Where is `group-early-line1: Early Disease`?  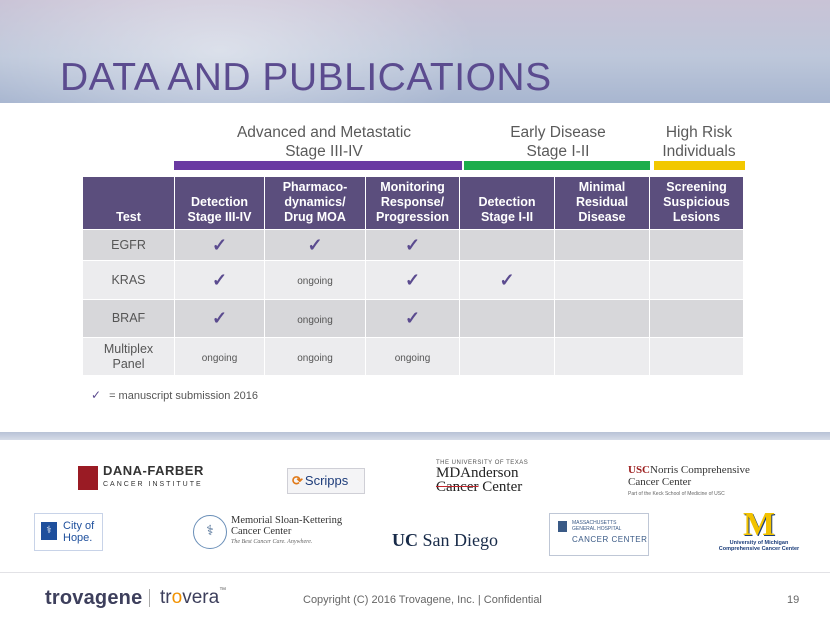 group-early-line1: Early Disease is located at coordinates (558, 132).